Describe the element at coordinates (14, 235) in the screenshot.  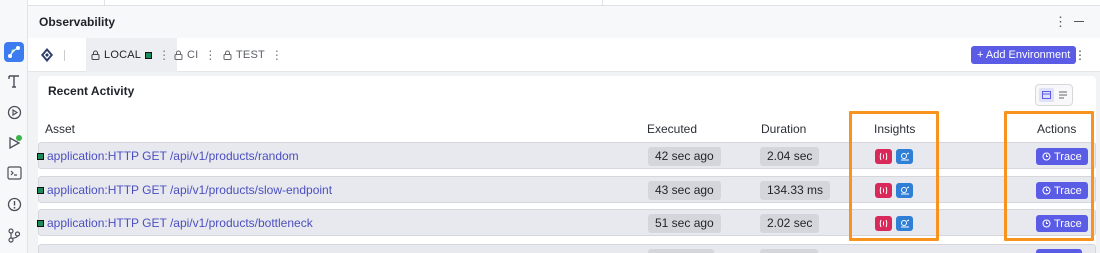
I see `git-icon` at that location.